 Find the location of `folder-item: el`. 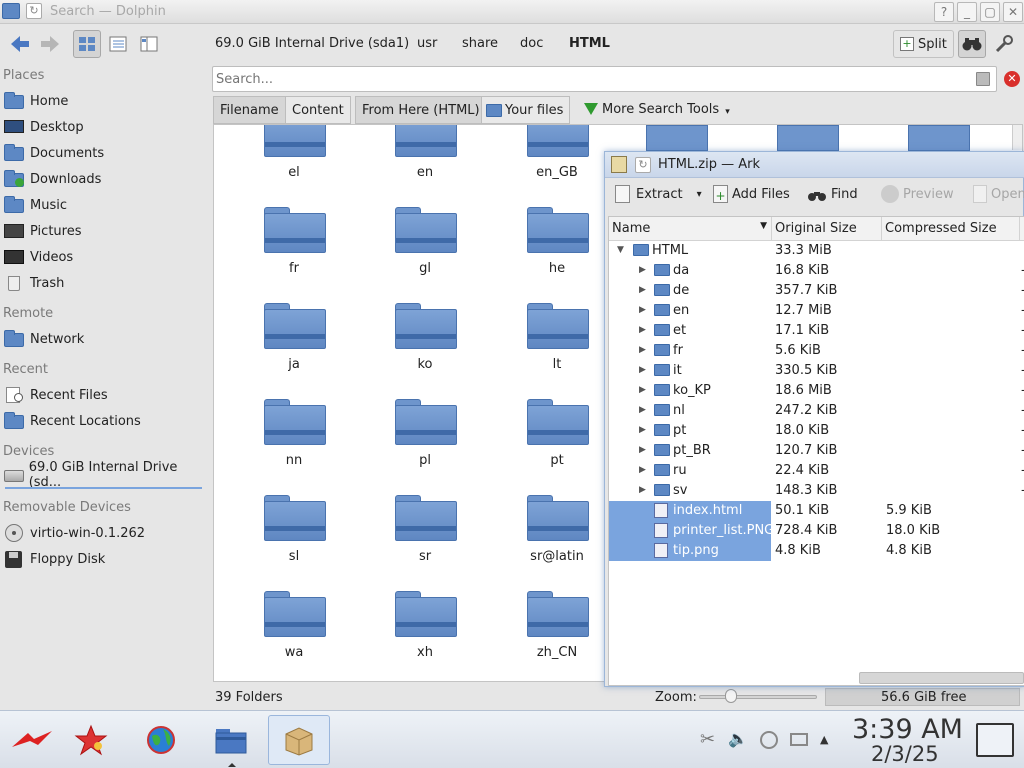

folder-item: el is located at coordinates (294, 164).